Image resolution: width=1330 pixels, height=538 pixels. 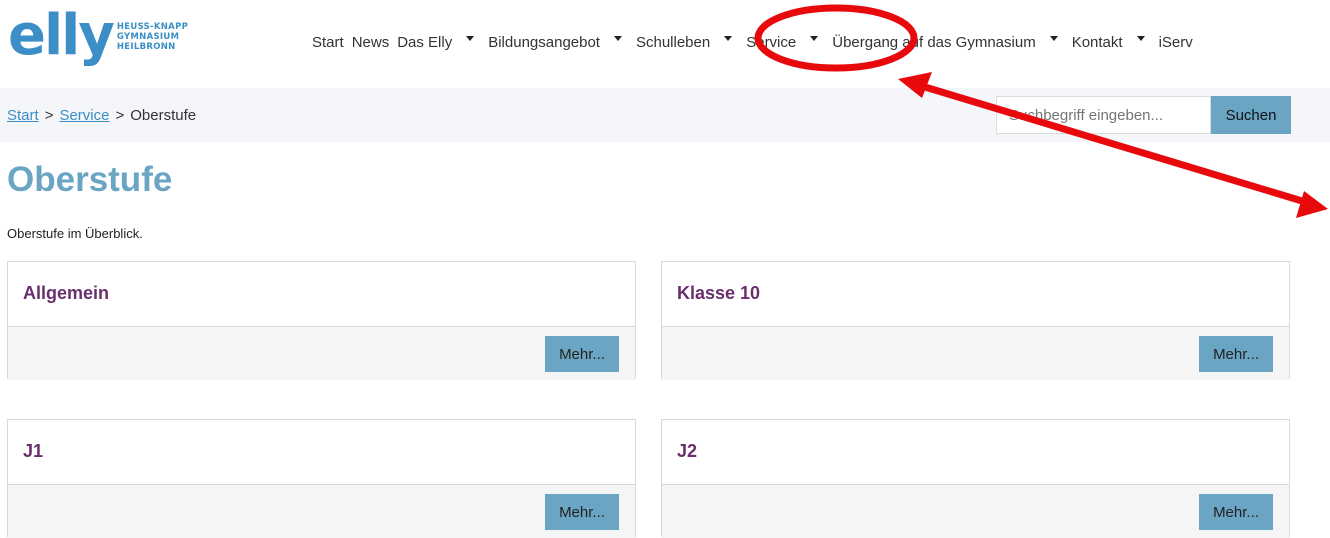 What do you see at coordinates (23, 115) in the screenshot?
I see `breadcrumb-link-start: Start` at bounding box center [23, 115].